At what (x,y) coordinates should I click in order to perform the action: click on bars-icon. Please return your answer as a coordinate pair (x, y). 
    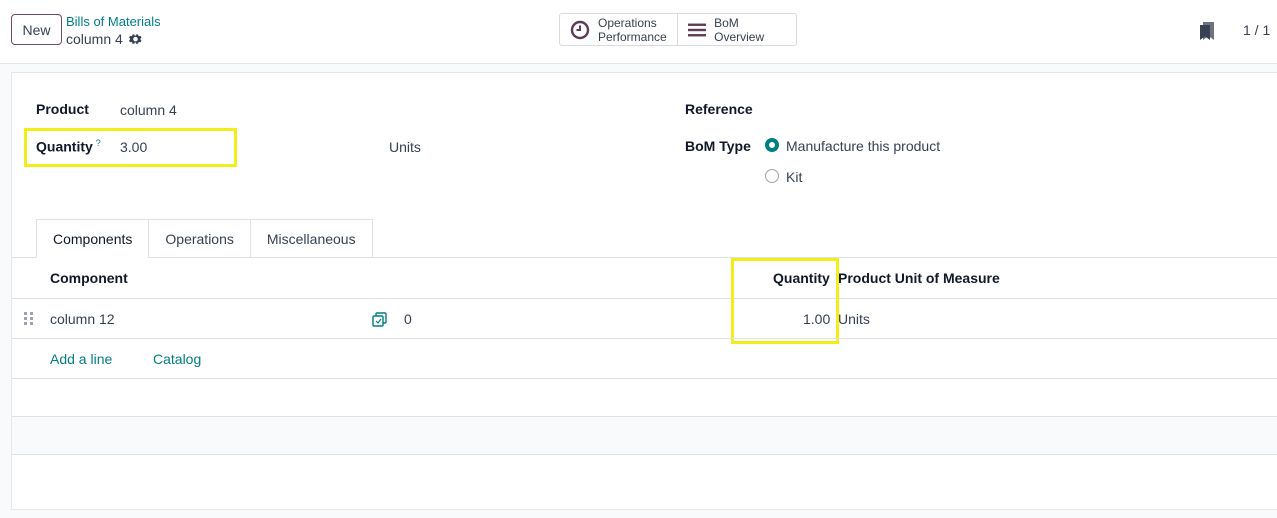
    Looking at the image, I should click on (697, 29).